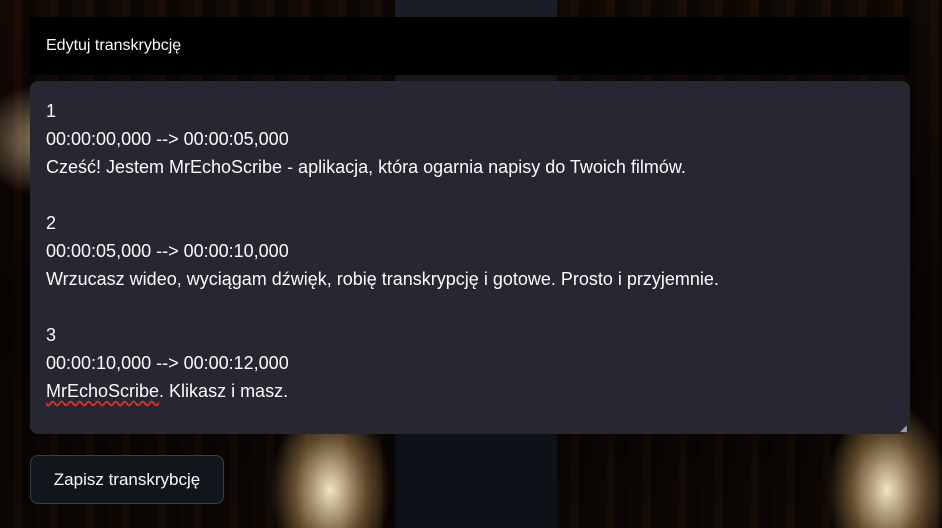 Image resolution: width=942 pixels, height=528 pixels. Describe the element at coordinates (904, 428) in the screenshot. I see `resize-handle-icon: ◢` at that location.